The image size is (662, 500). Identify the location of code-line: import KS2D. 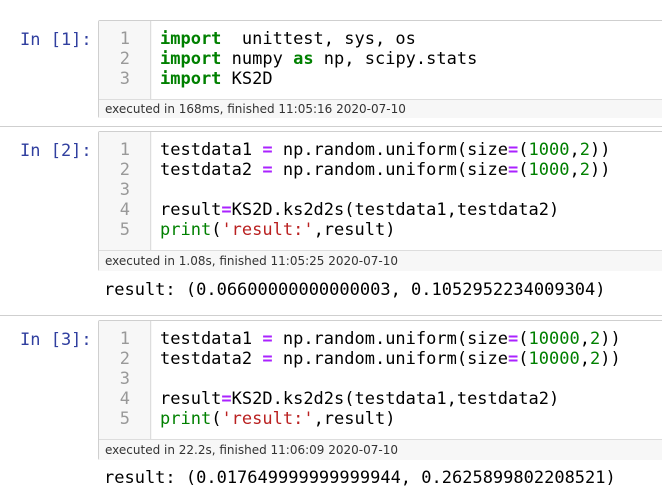
(216, 79).